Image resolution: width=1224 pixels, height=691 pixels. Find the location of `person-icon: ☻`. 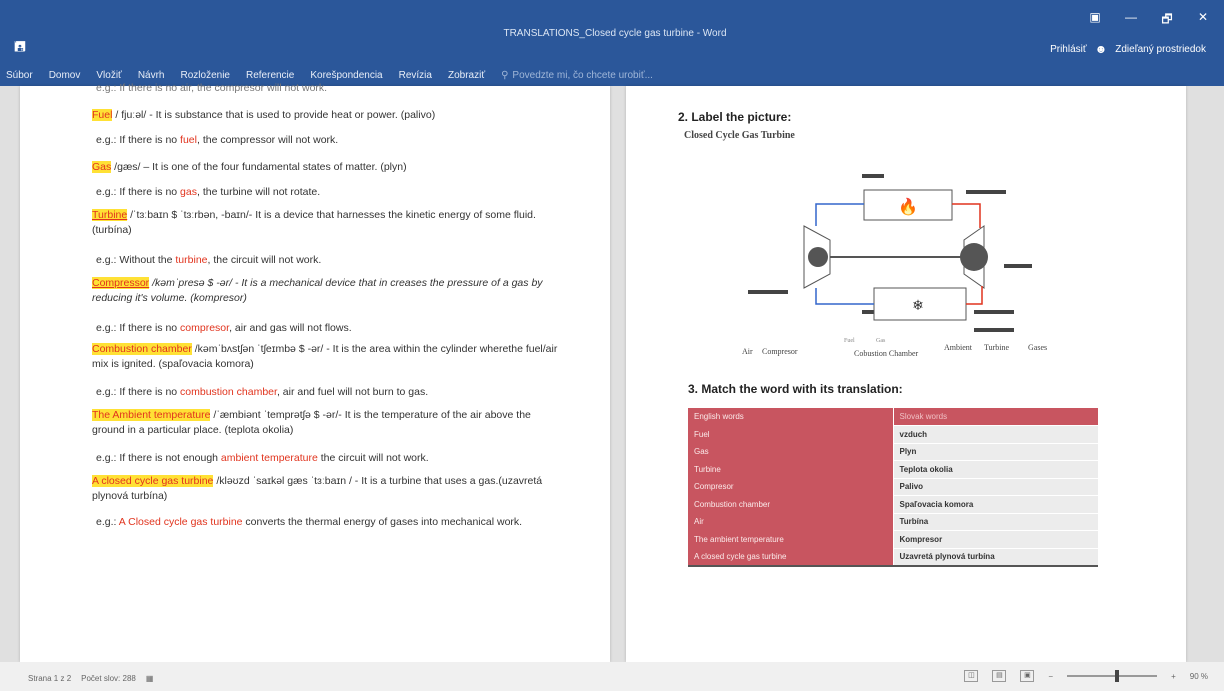

person-icon: ☻ is located at coordinates (1101, 49).